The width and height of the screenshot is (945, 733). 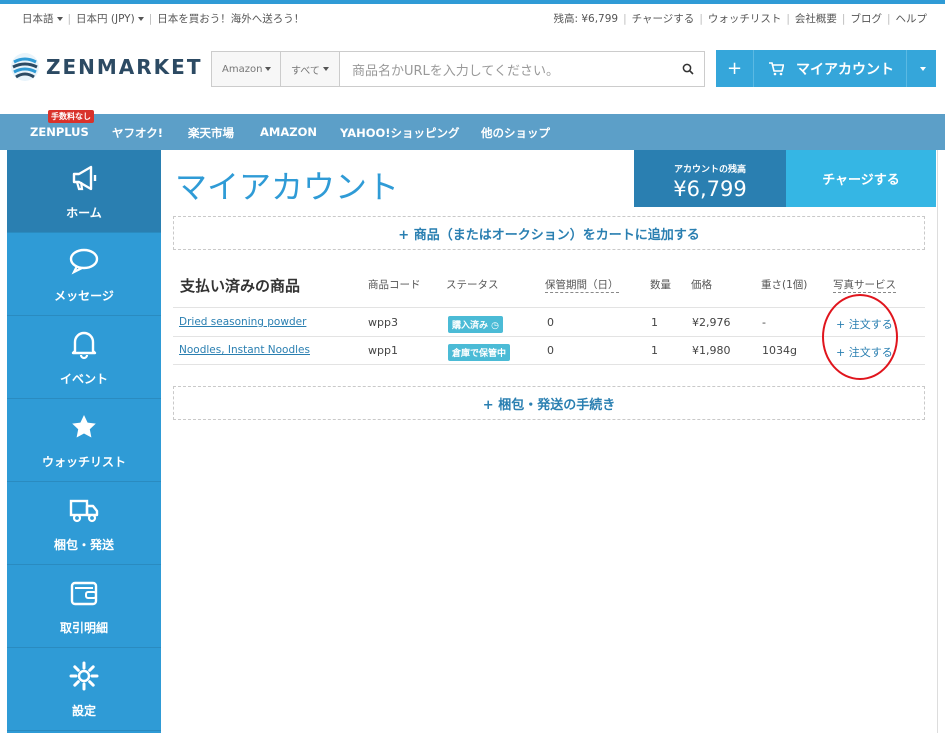 What do you see at coordinates (383, 350) in the screenshot?
I see `item-code: wpp1` at bounding box center [383, 350].